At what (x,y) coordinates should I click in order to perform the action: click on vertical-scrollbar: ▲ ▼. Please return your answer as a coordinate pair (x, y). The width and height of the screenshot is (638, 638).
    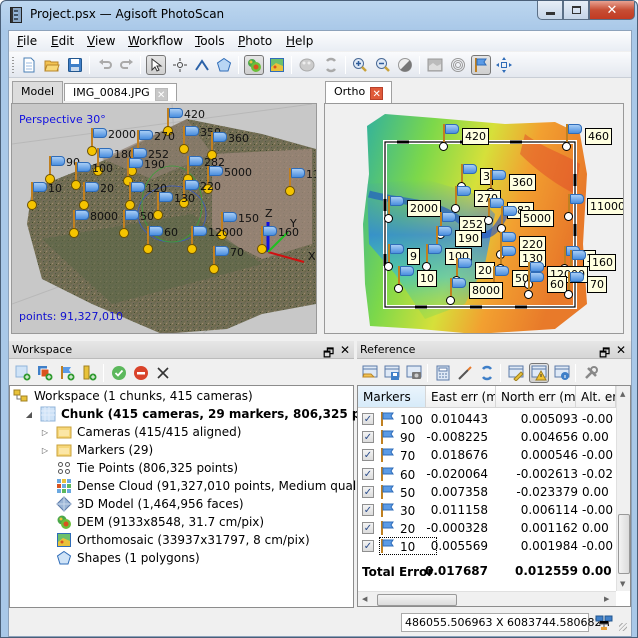
    Looking at the image, I should click on (623, 488).